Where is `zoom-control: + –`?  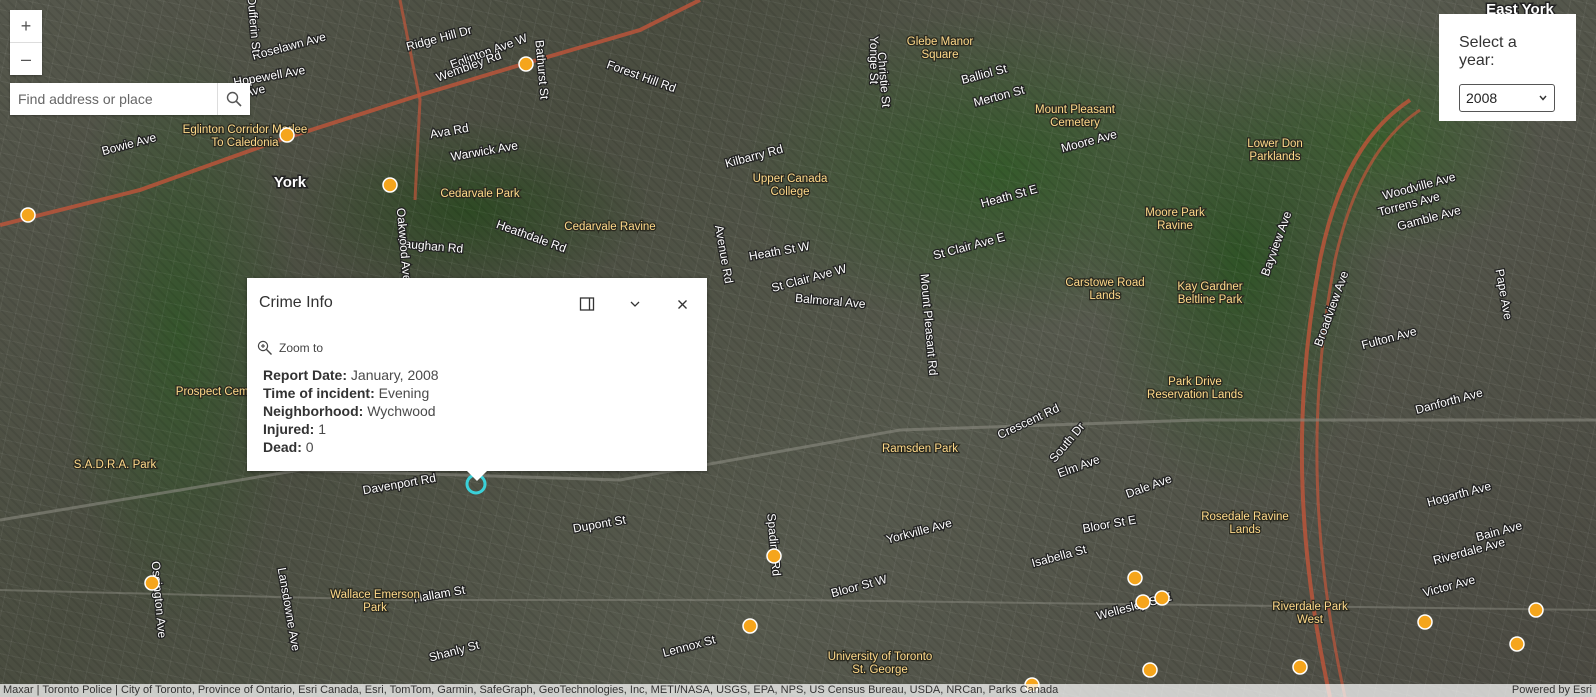
zoom-control: + – is located at coordinates (26, 42).